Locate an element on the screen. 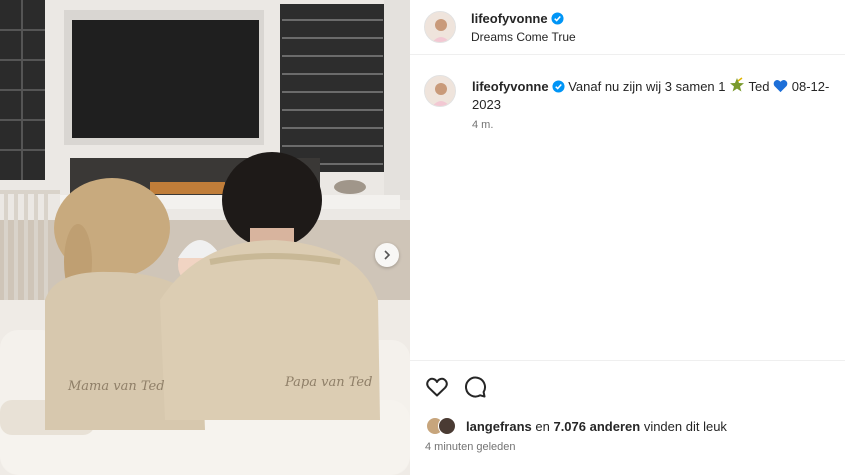 This screenshot has height=475, width=845. star-icon is located at coordinates (737, 84).